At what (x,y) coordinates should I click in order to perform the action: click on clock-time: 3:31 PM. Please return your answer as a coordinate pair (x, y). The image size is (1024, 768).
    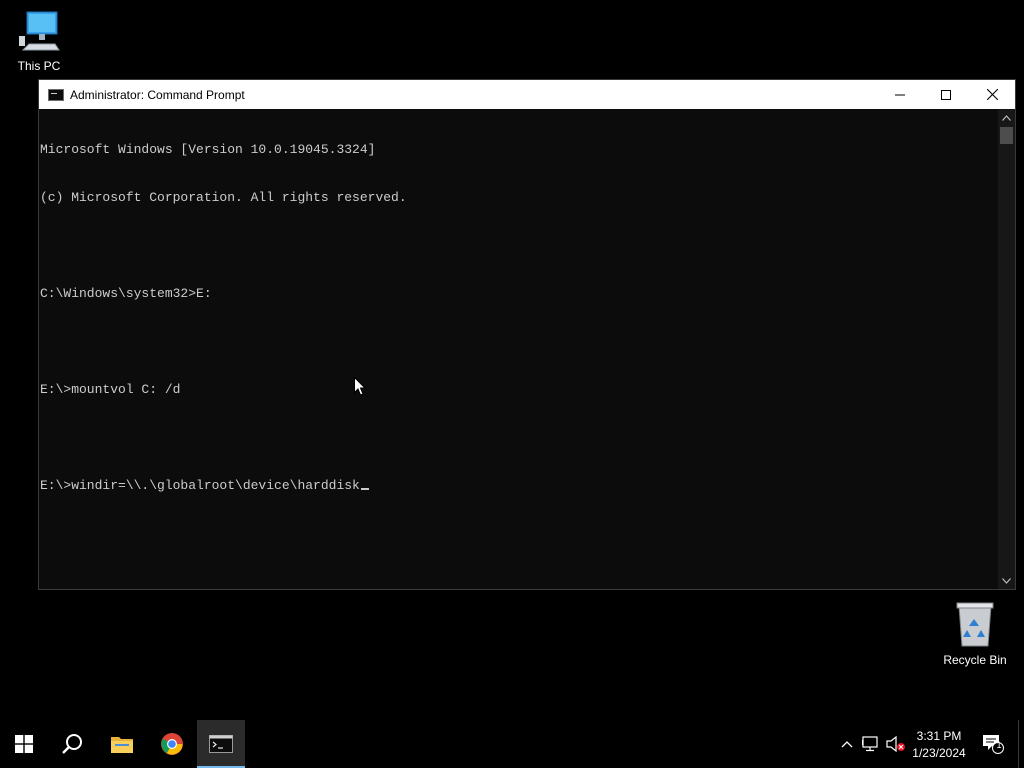
    Looking at the image, I should click on (939, 736).